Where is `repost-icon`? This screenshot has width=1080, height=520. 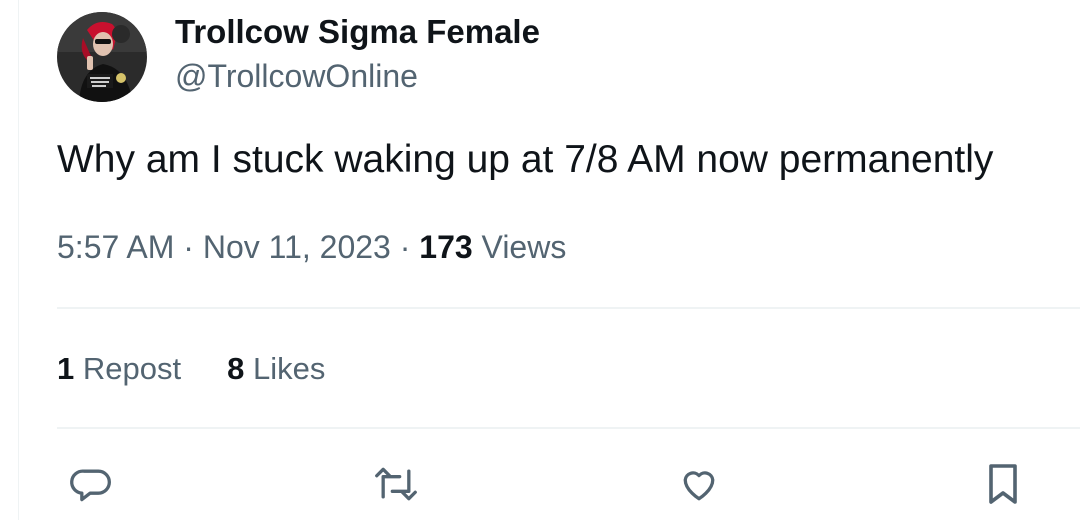
repost-icon is located at coordinates (396, 484).